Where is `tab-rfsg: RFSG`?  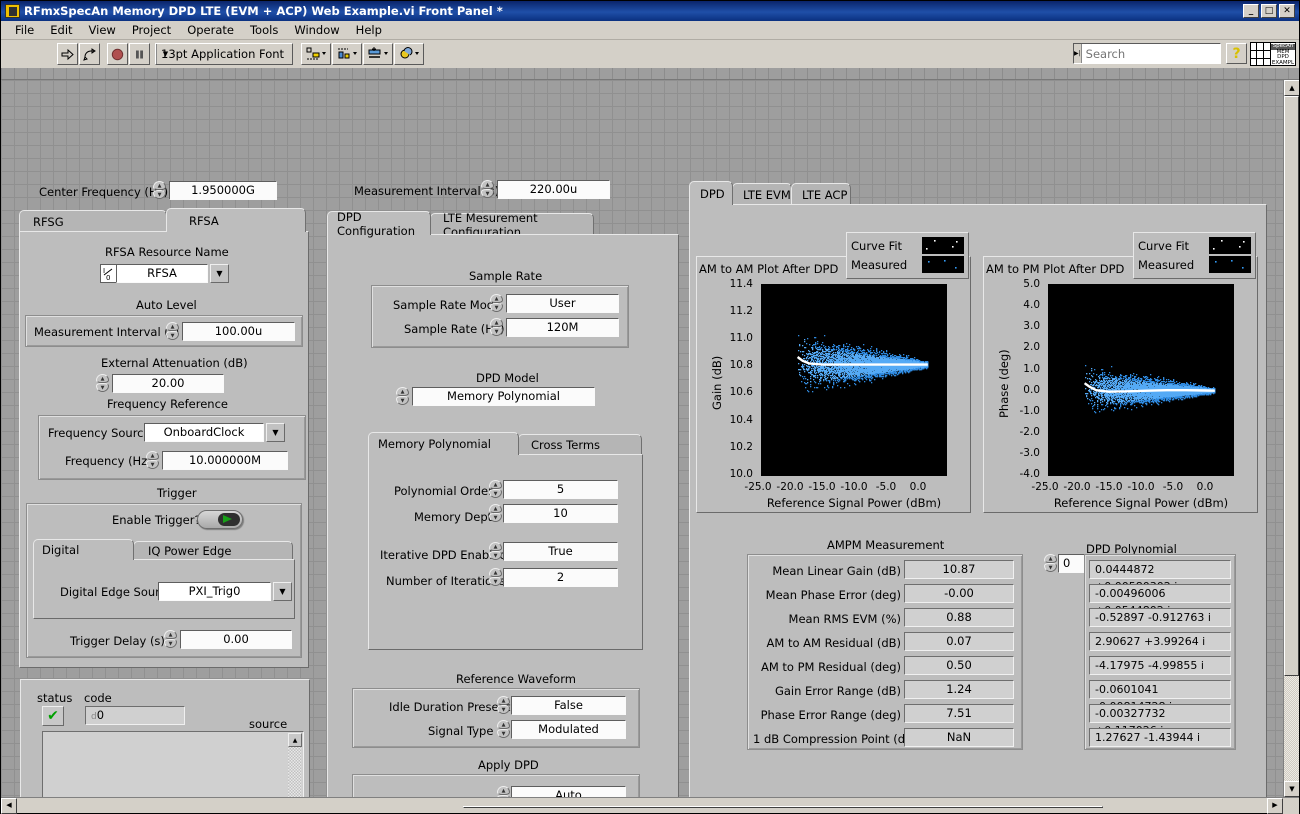
tab-rfsg: RFSG is located at coordinates (93, 221).